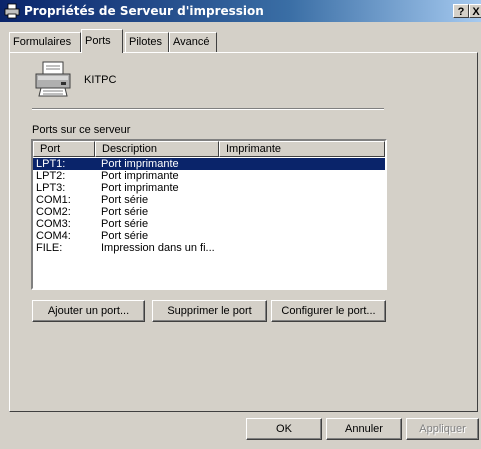 The height and width of the screenshot is (449, 481). I want to click on port-cell: COM3:, so click(53, 224).